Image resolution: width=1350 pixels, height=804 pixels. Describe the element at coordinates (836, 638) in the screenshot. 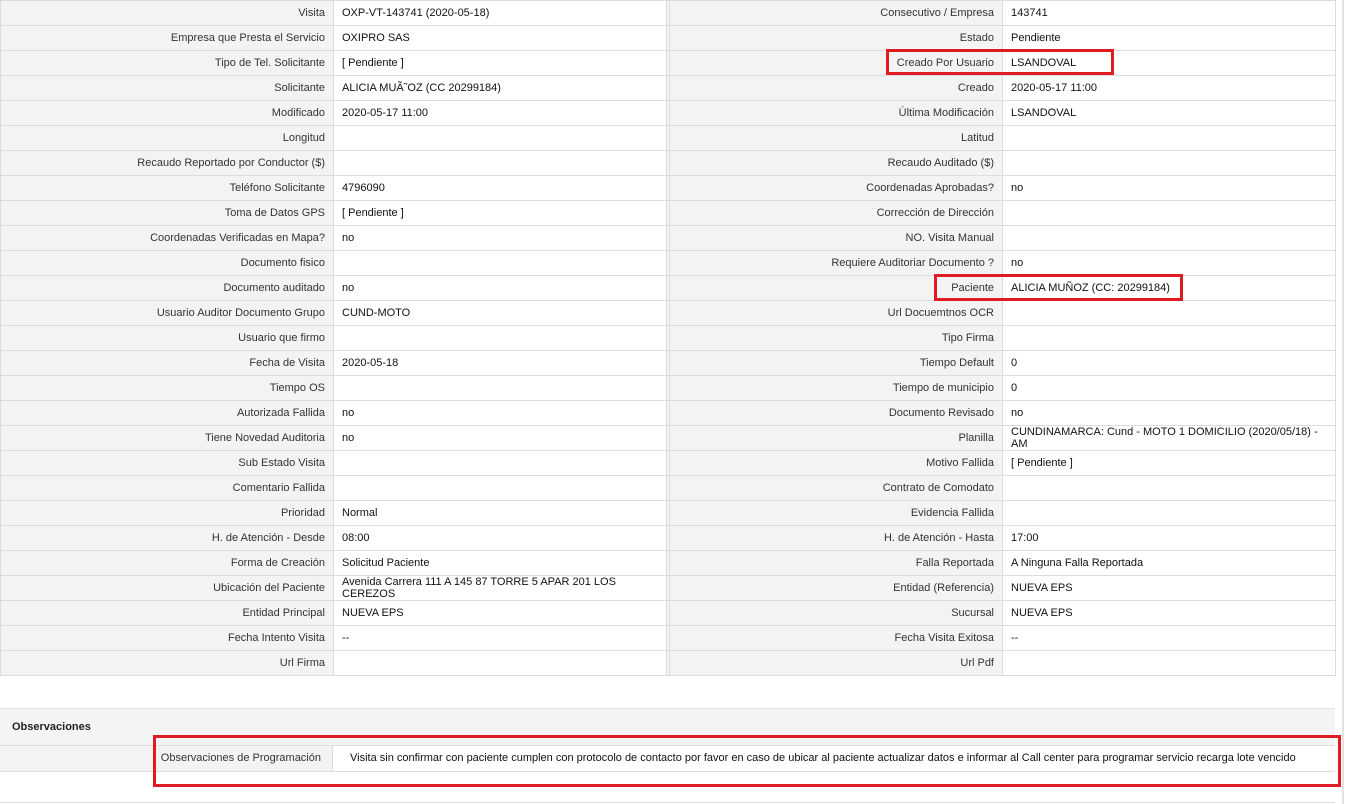

I see `field-label: Fecha Visita Exitosa` at that location.